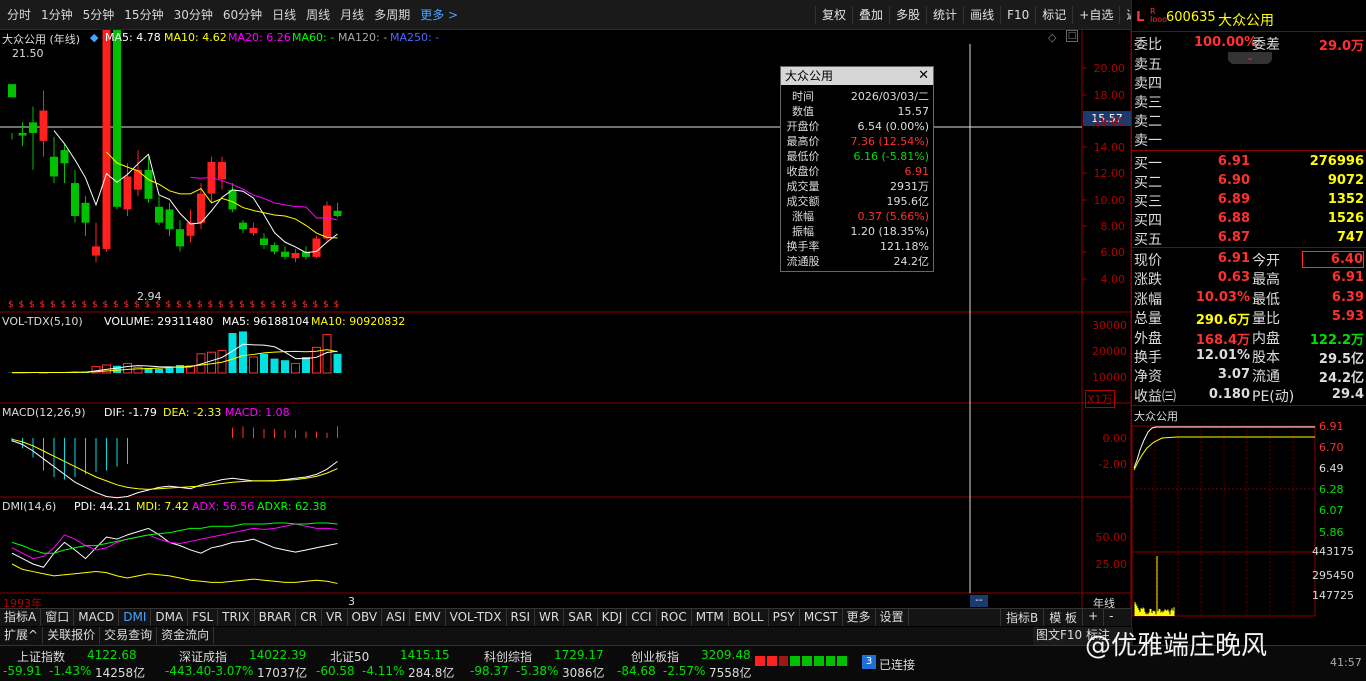 This screenshot has width=1366, height=681. I want to click on weicha-label: 委差, so click(1266, 44).